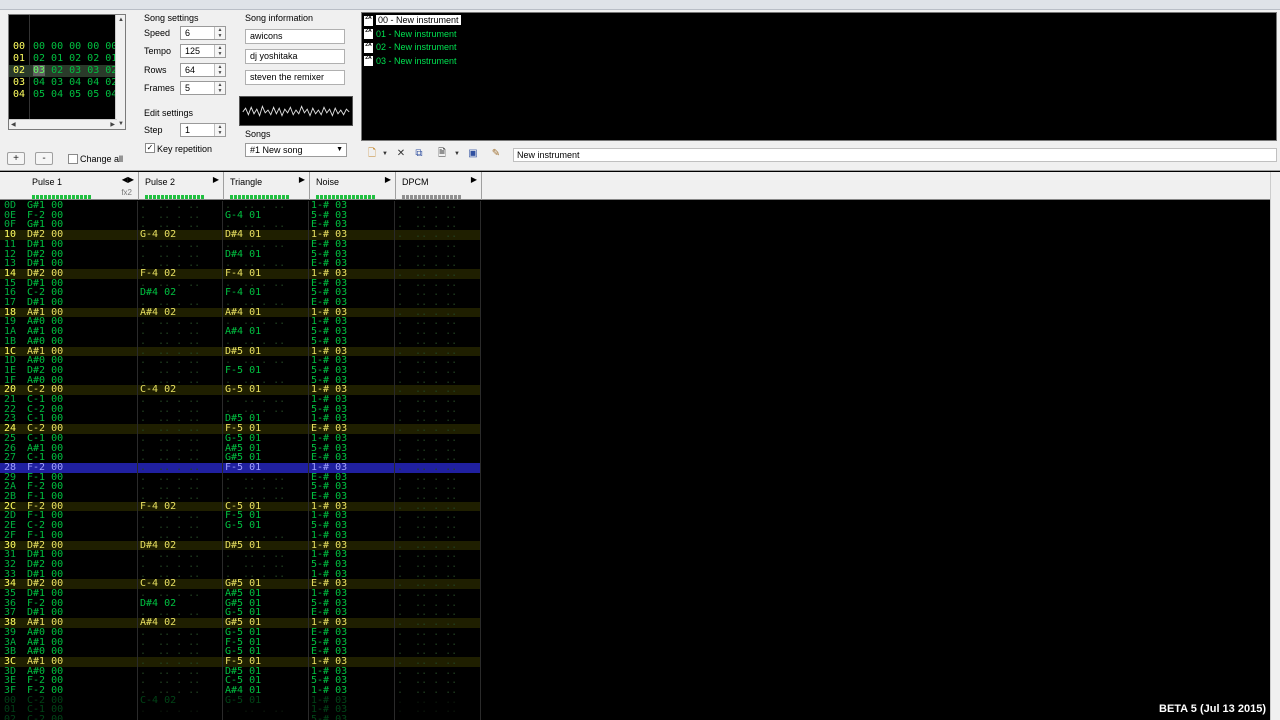 The height and width of the screenshot is (720, 1280). Describe the element at coordinates (401, 154) in the screenshot. I see `remove-instrument-icon: ✕` at that location.